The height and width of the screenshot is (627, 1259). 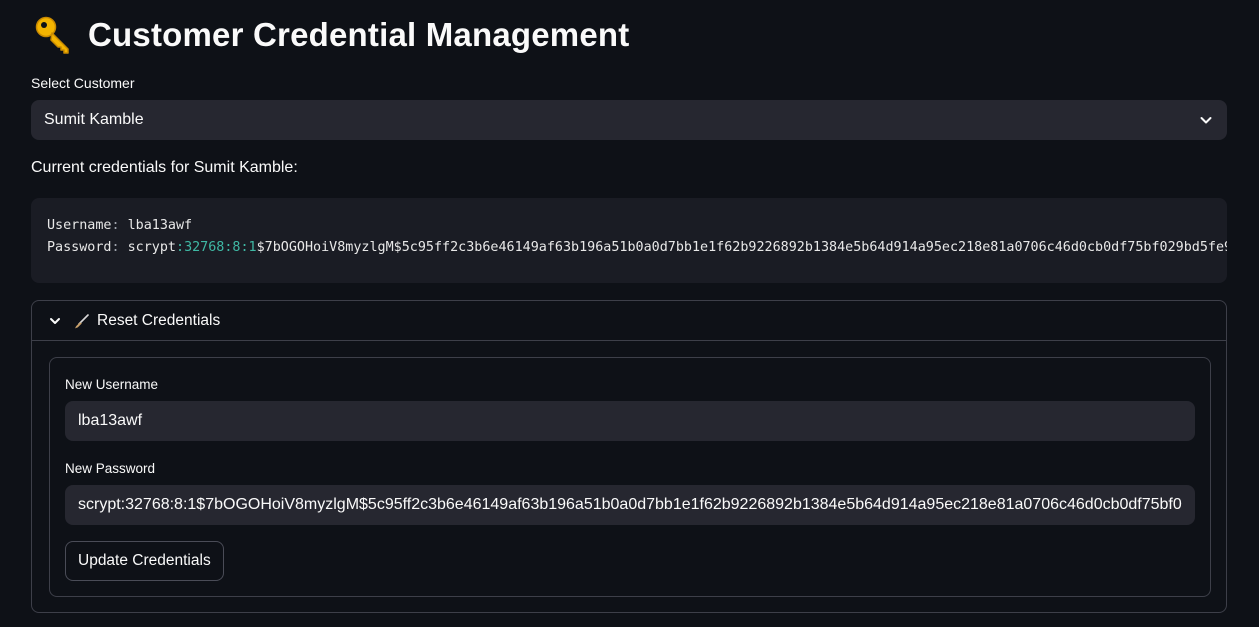 What do you see at coordinates (144, 561) in the screenshot?
I see `update-credentials-button: Update Credentials` at bounding box center [144, 561].